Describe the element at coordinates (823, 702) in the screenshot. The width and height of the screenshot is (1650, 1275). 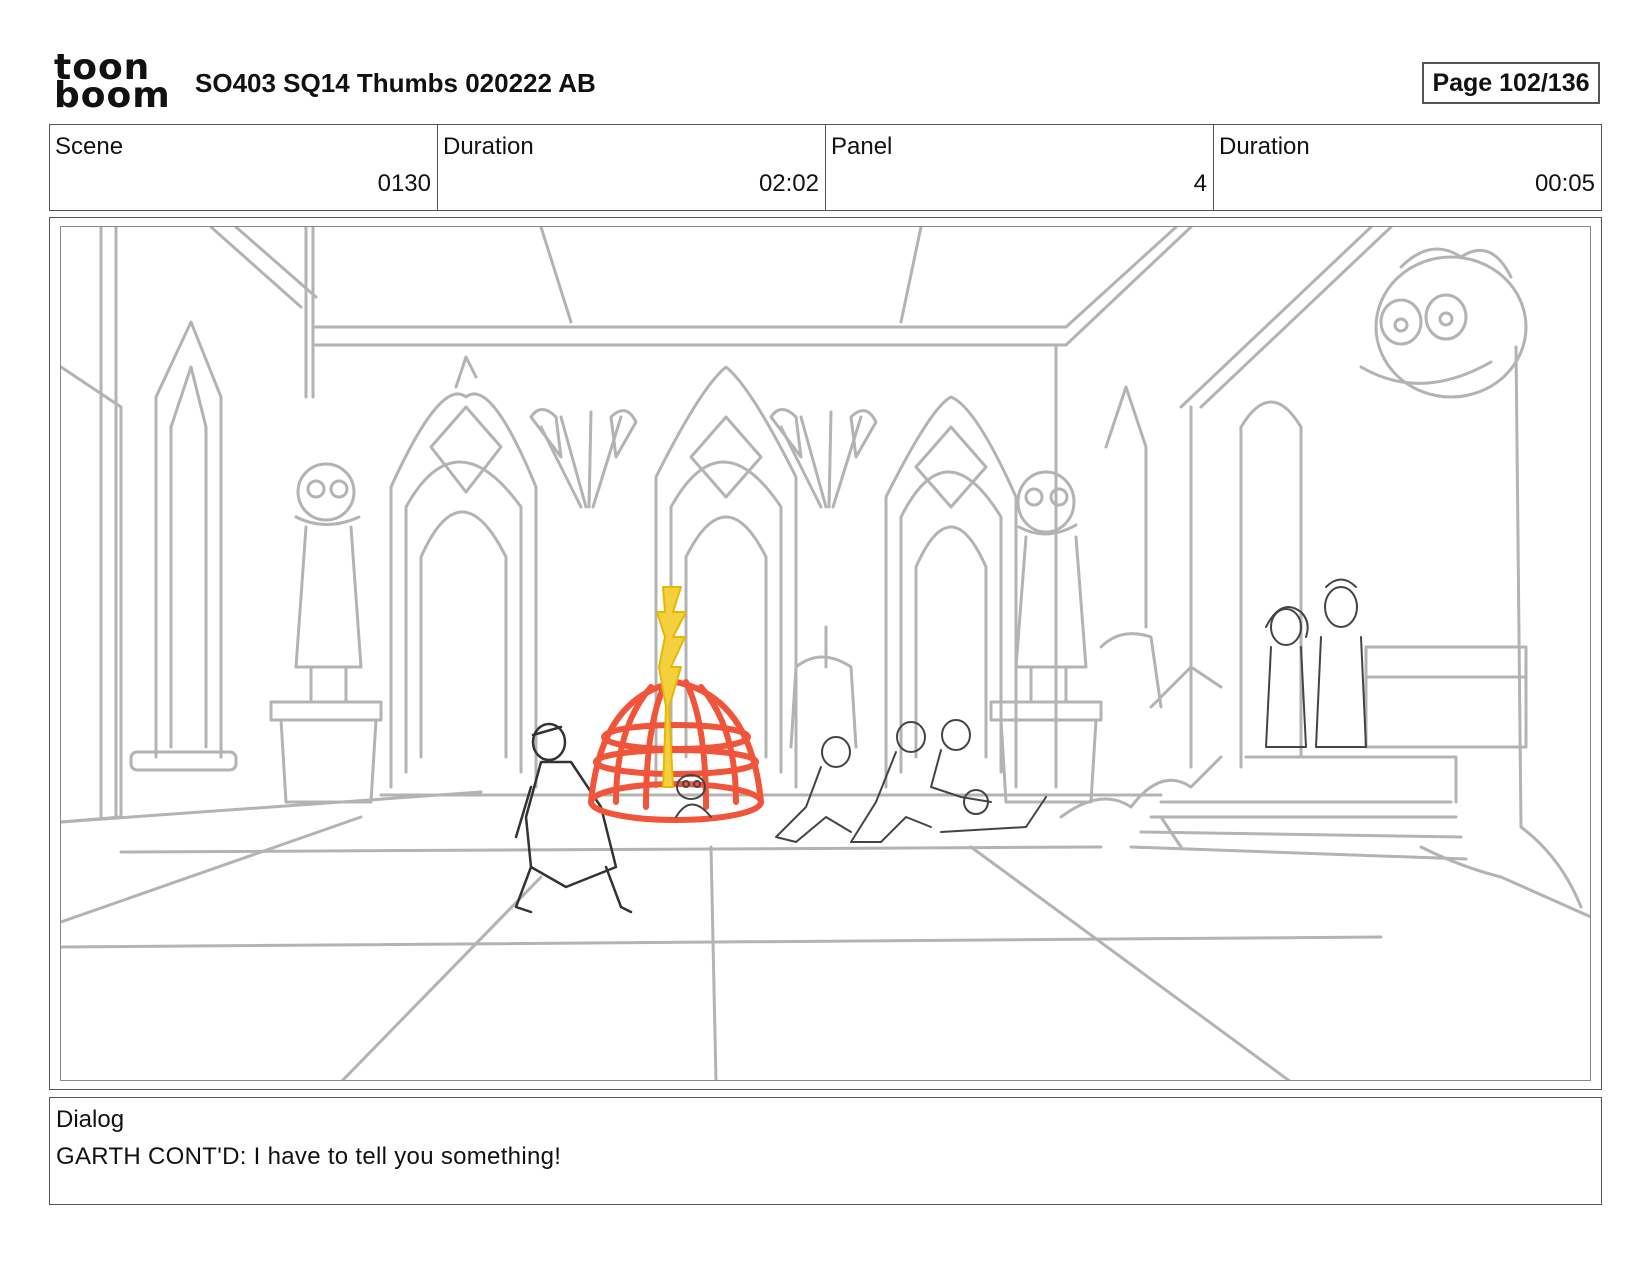
I see `candle-stand` at that location.